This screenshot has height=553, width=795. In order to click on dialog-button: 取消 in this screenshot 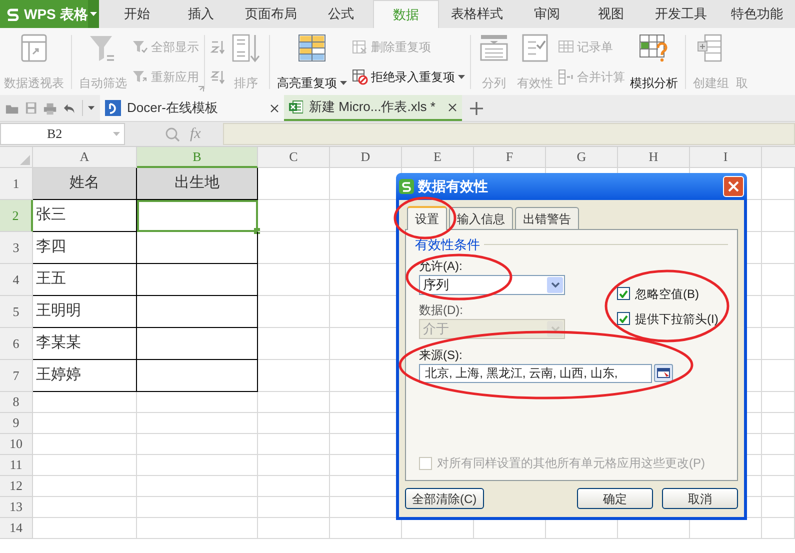, I will do `click(700, 498)`.